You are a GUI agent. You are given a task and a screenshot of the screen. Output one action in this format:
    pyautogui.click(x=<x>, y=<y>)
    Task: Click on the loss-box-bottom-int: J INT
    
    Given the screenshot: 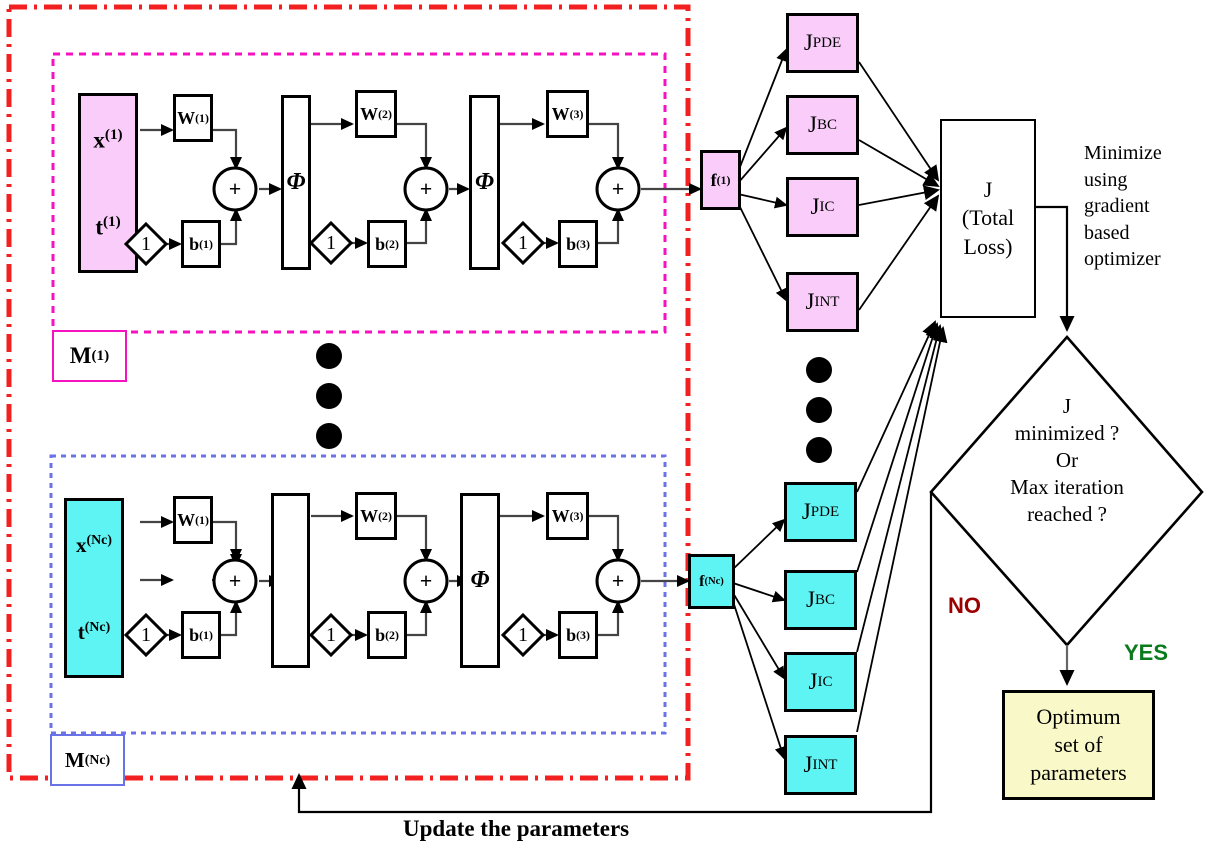 What is the action you would take?
    pyautogui.click(x=820, y=765)
    